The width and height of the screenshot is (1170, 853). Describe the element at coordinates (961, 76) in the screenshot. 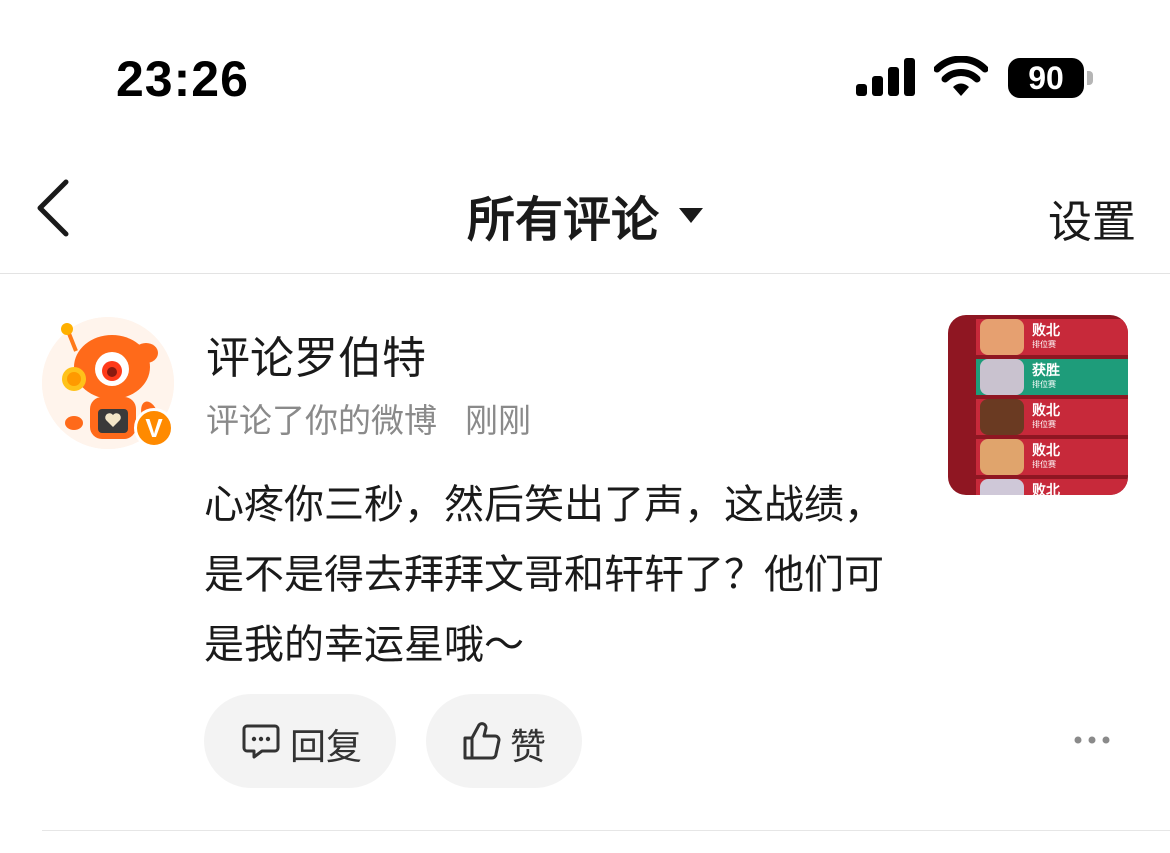

I see `wifi-icon` at that location.